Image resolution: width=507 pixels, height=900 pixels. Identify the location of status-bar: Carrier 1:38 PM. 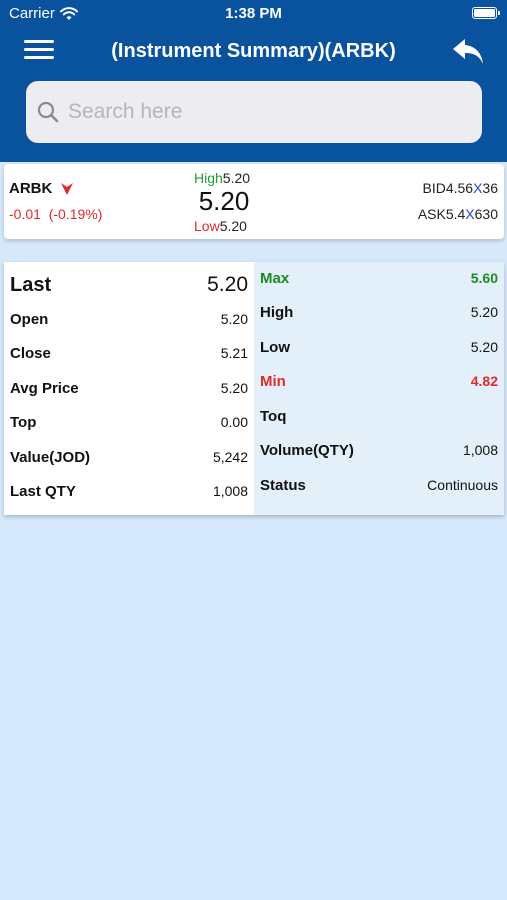
(253, 14).